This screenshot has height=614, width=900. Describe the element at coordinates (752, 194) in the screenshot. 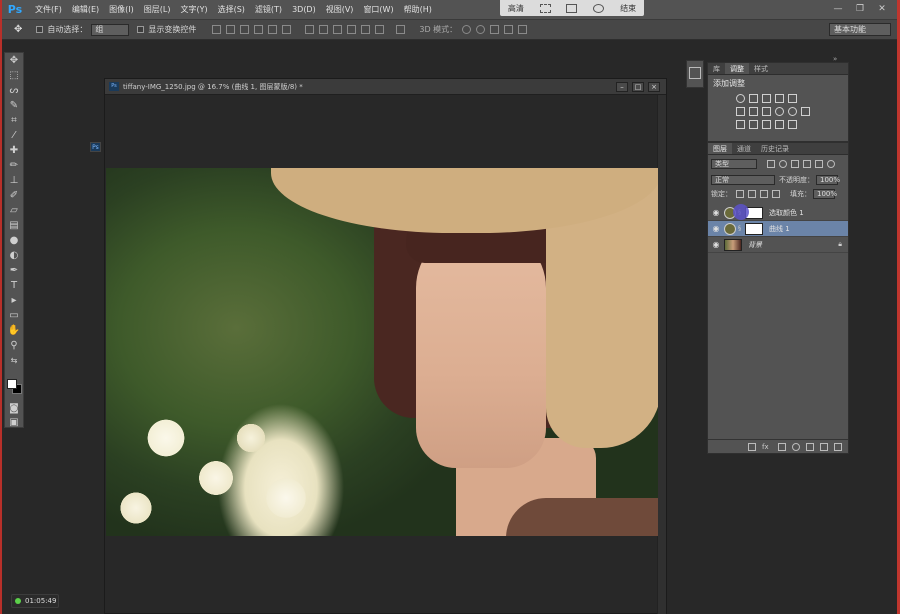

I see `lock-pixels-icon` at that location.